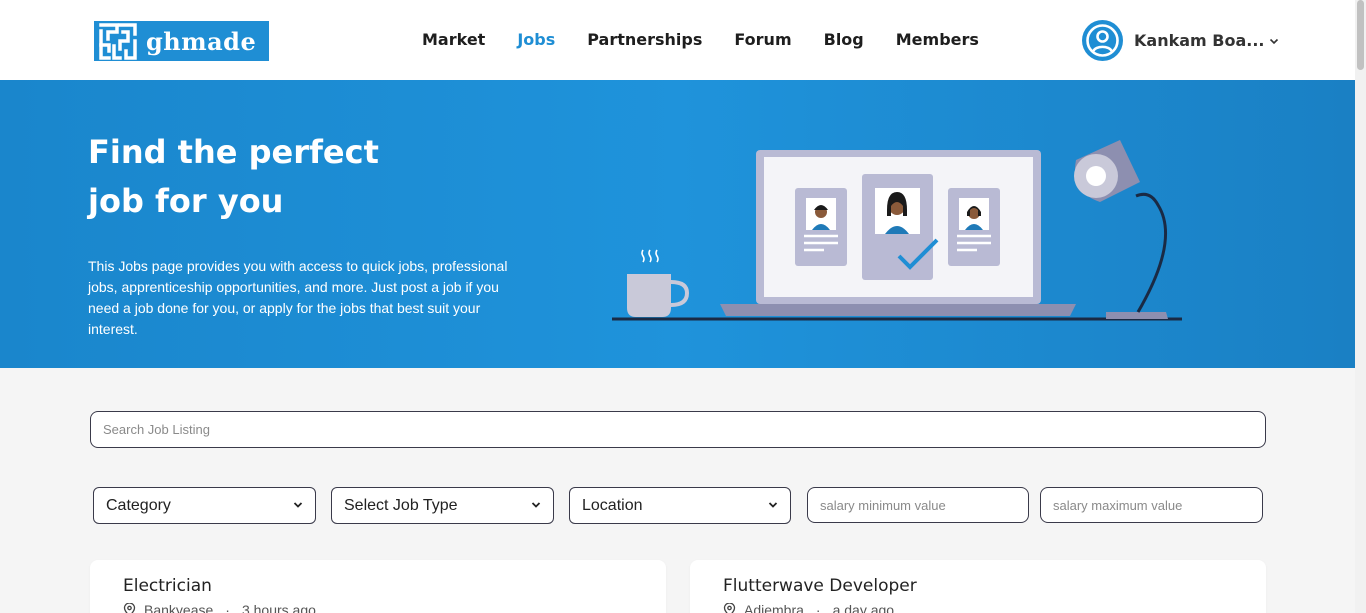 This screenshot has height=613, width=1366. What do you see at coordinates (1360, 306) in the screenshot?
I see `page-scrollbar` at bounding box center [1360, 306].